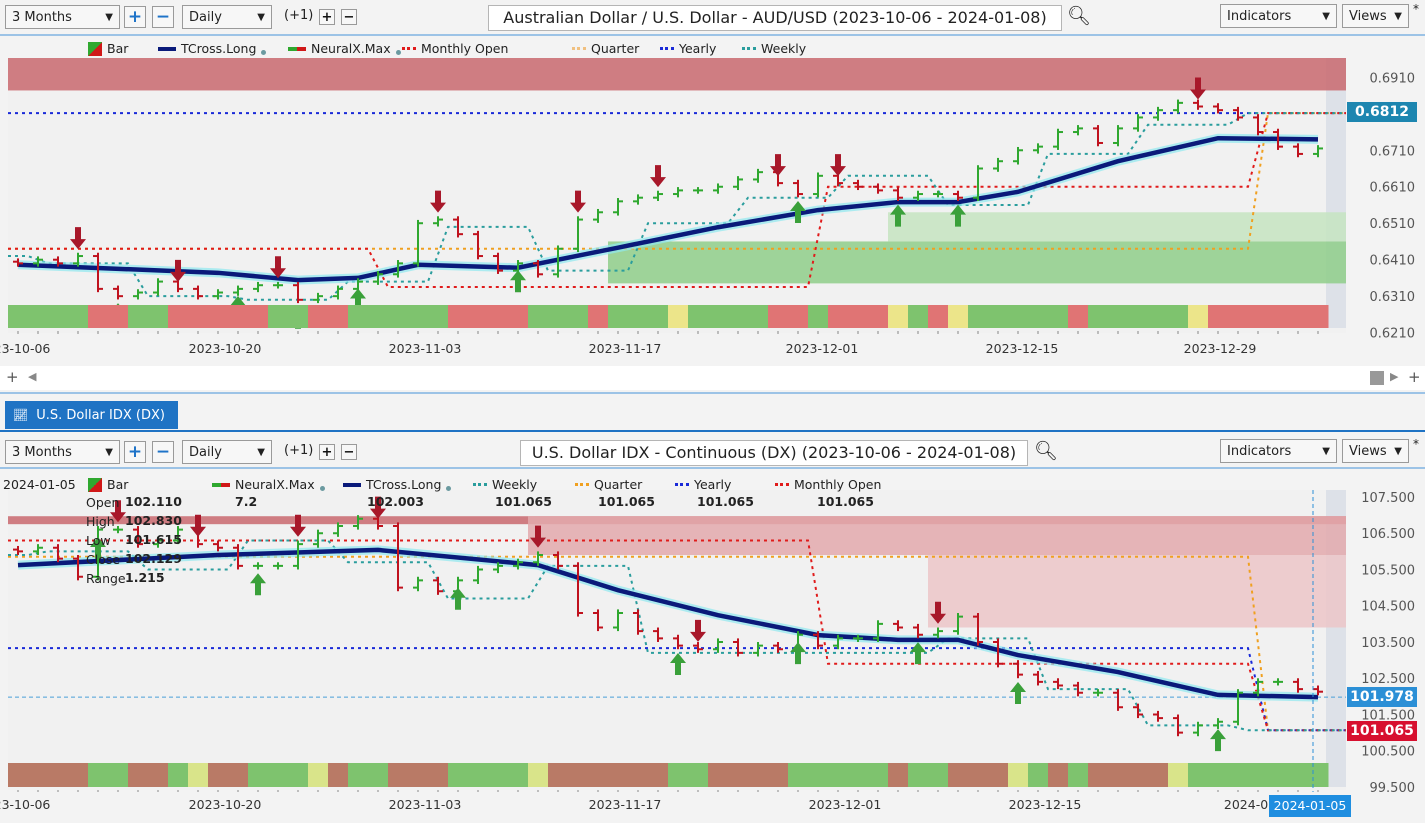 Image resolution: width=1425 pixels, height=823 pixels. What do you see at coordinates (1393, 188) in the screenshot?
I see `price-tick: 0.6610` at bounding box center [1393, 188].